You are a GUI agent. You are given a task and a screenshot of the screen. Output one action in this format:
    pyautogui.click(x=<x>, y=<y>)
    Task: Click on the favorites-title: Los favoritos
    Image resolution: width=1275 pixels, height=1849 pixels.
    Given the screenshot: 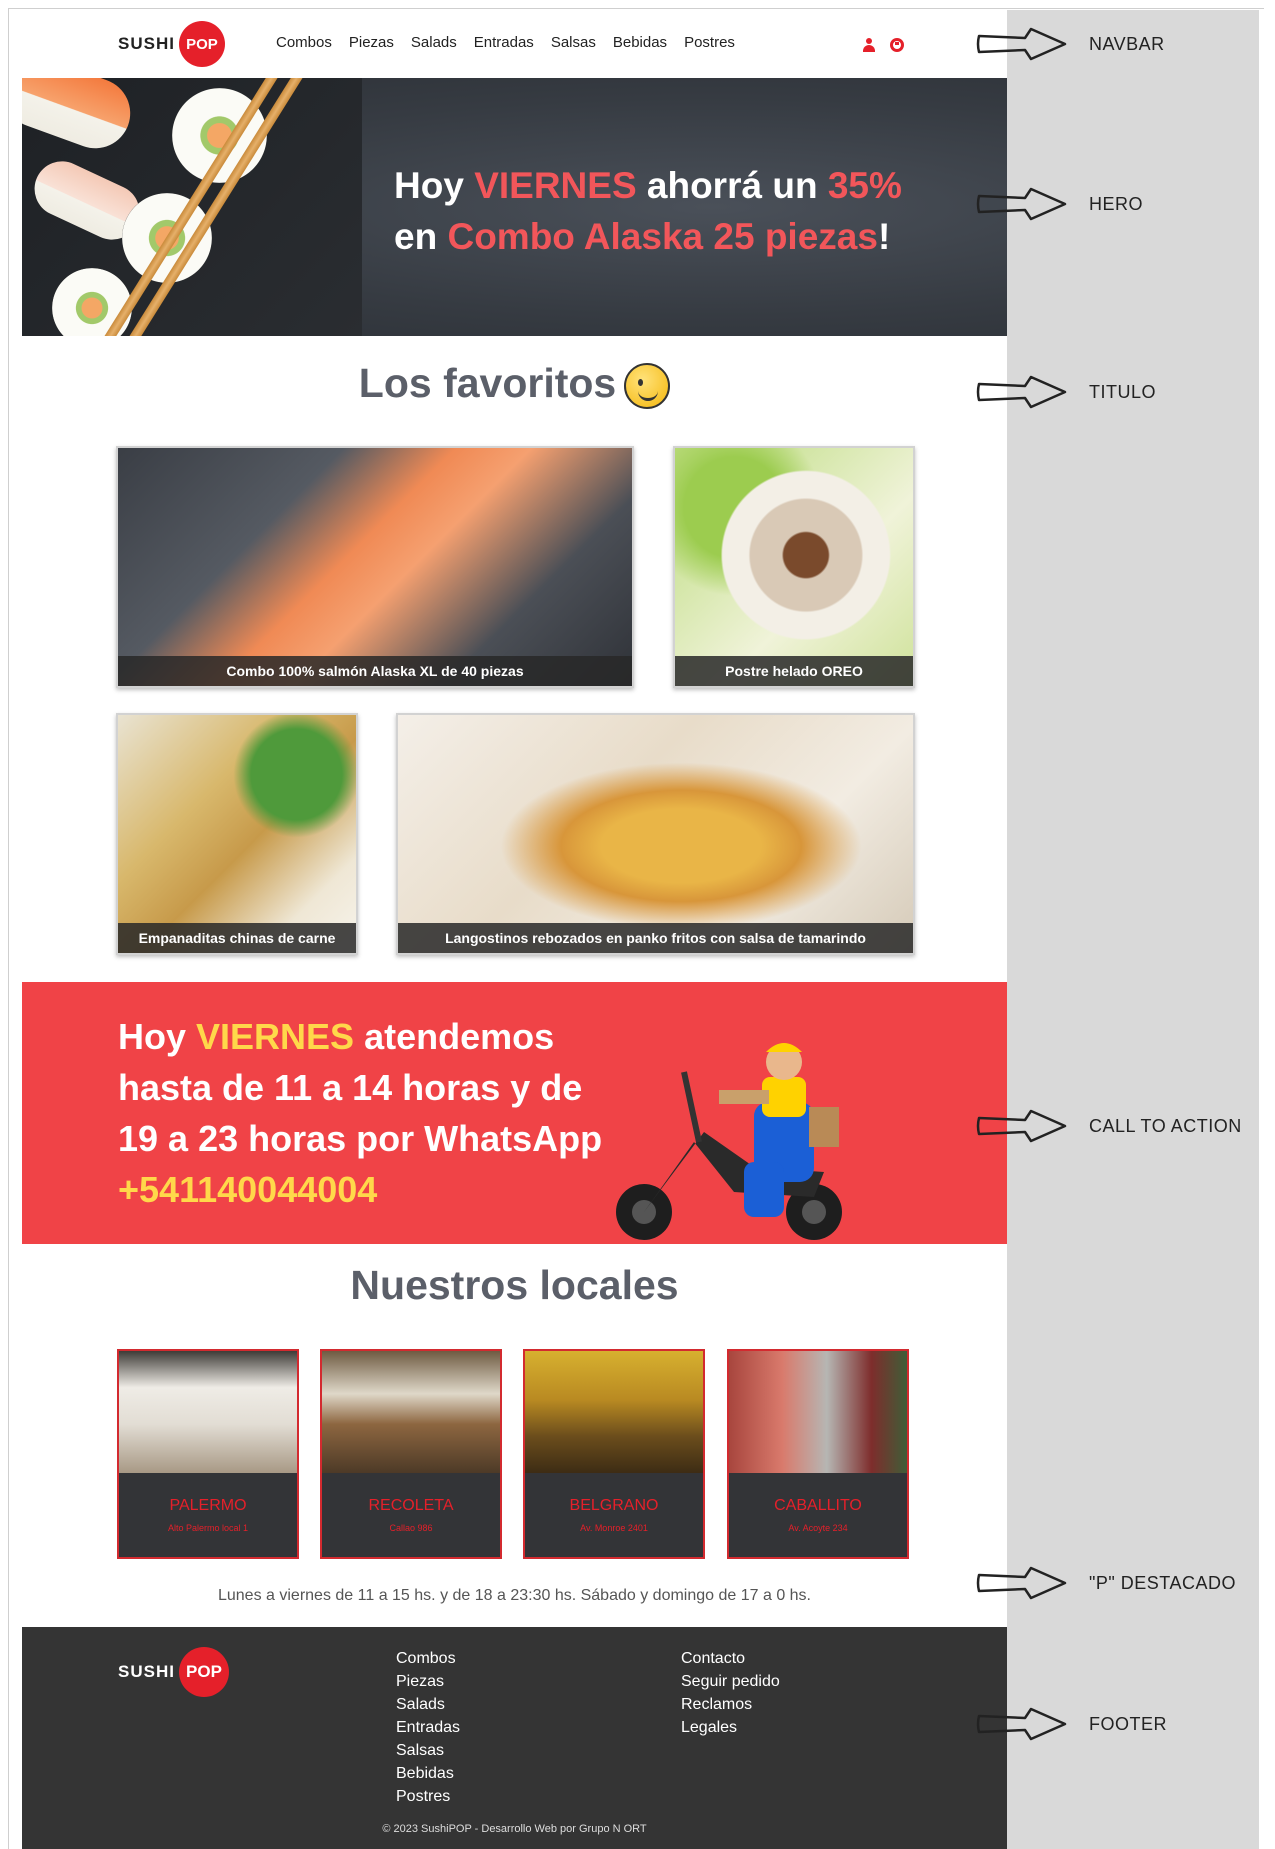 What is the action you would take?
    pyautogui.click(x=514, y=385)
    